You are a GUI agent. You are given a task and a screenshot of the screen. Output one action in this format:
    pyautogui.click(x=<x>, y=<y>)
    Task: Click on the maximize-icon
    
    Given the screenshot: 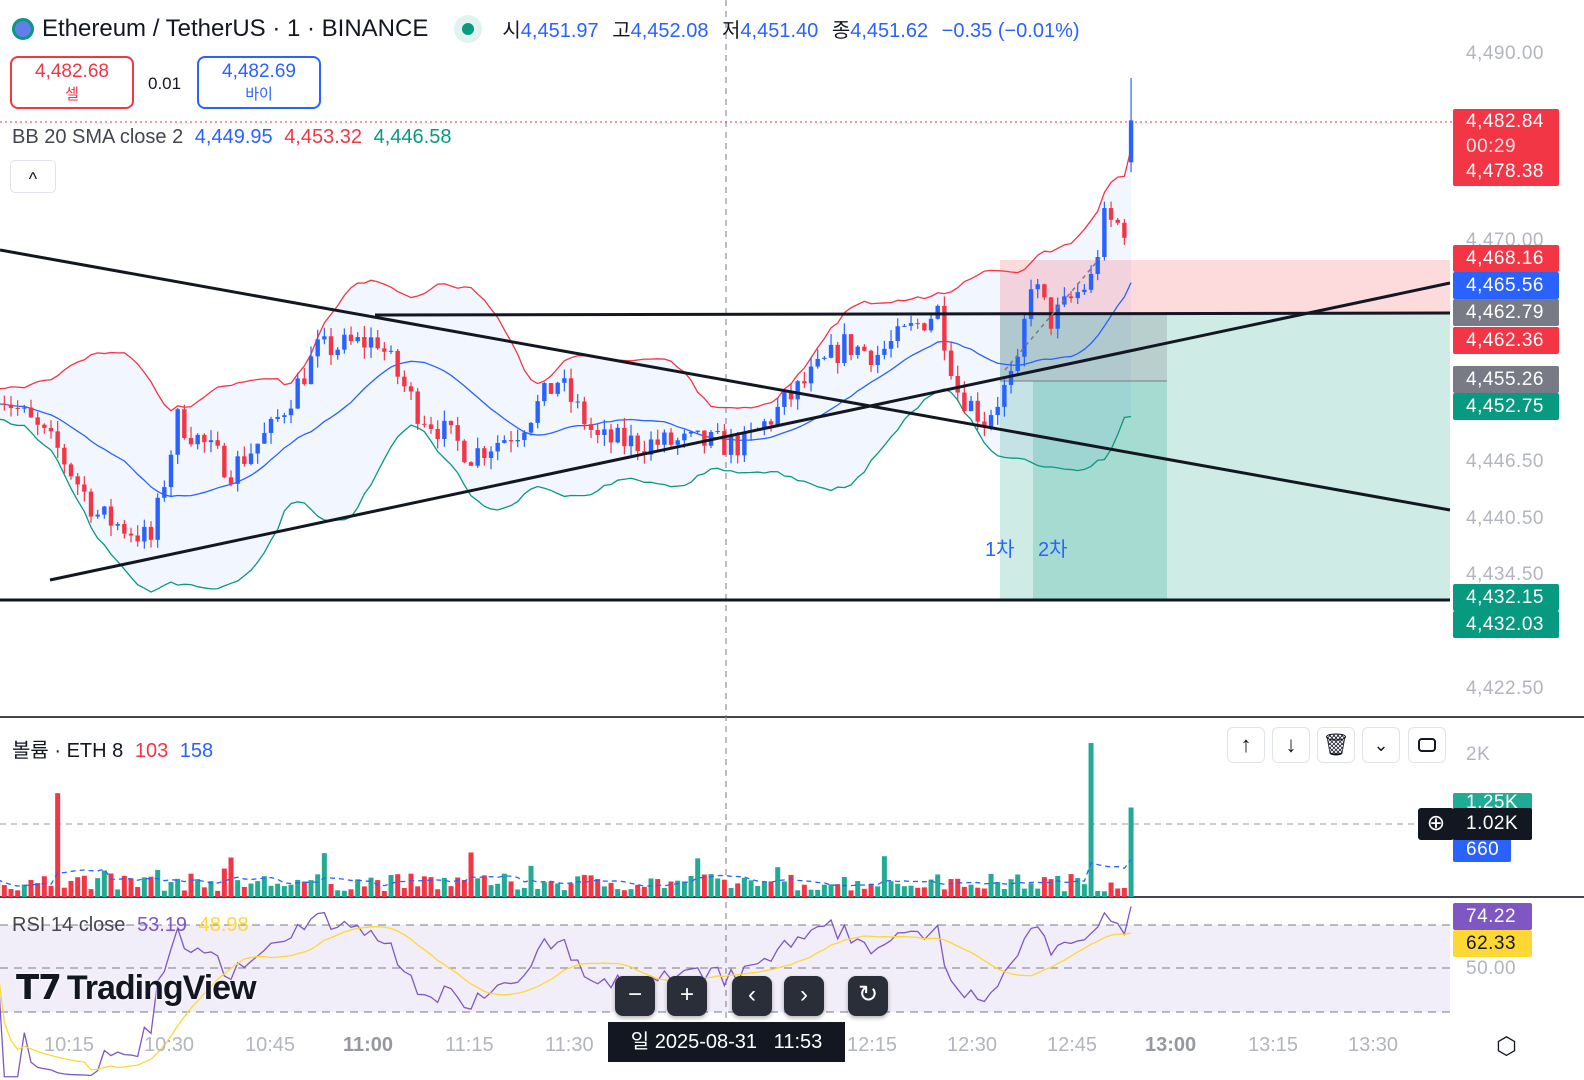 What is the action you would take?
    pyautogui.click(x=1427, y=745)
    